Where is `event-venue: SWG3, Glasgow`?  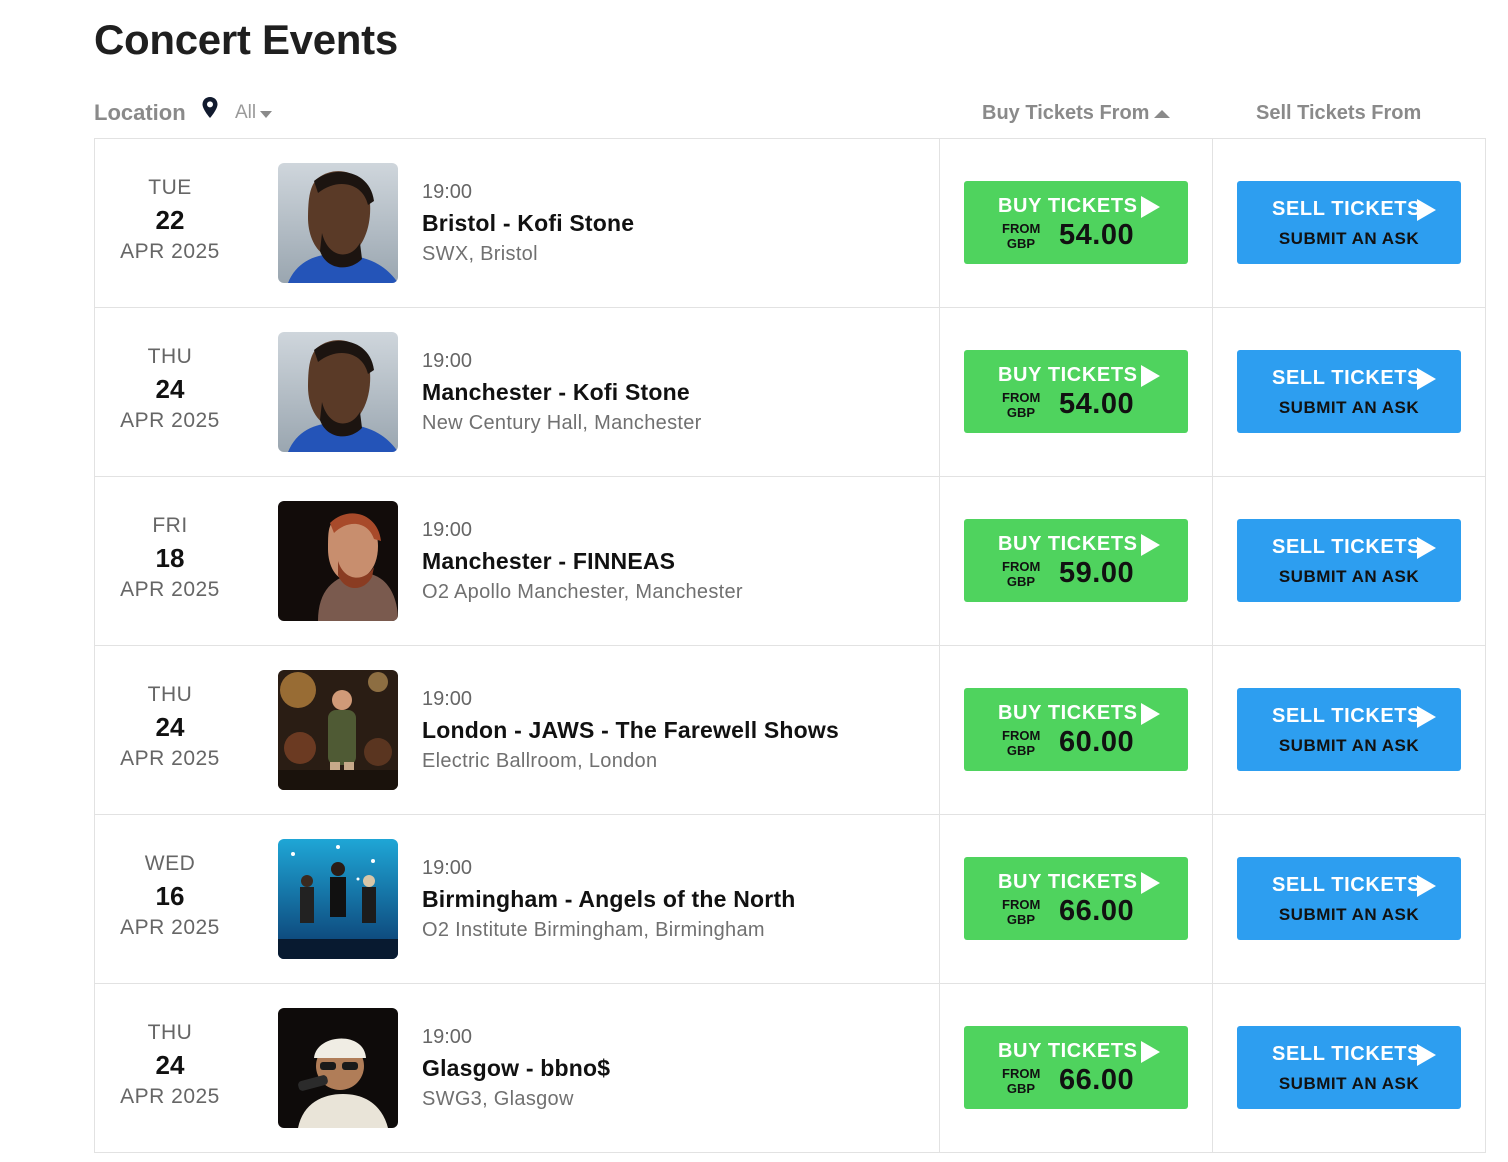 event-venue: SWG3, Glasgow is located at coordinates (498, 1099).